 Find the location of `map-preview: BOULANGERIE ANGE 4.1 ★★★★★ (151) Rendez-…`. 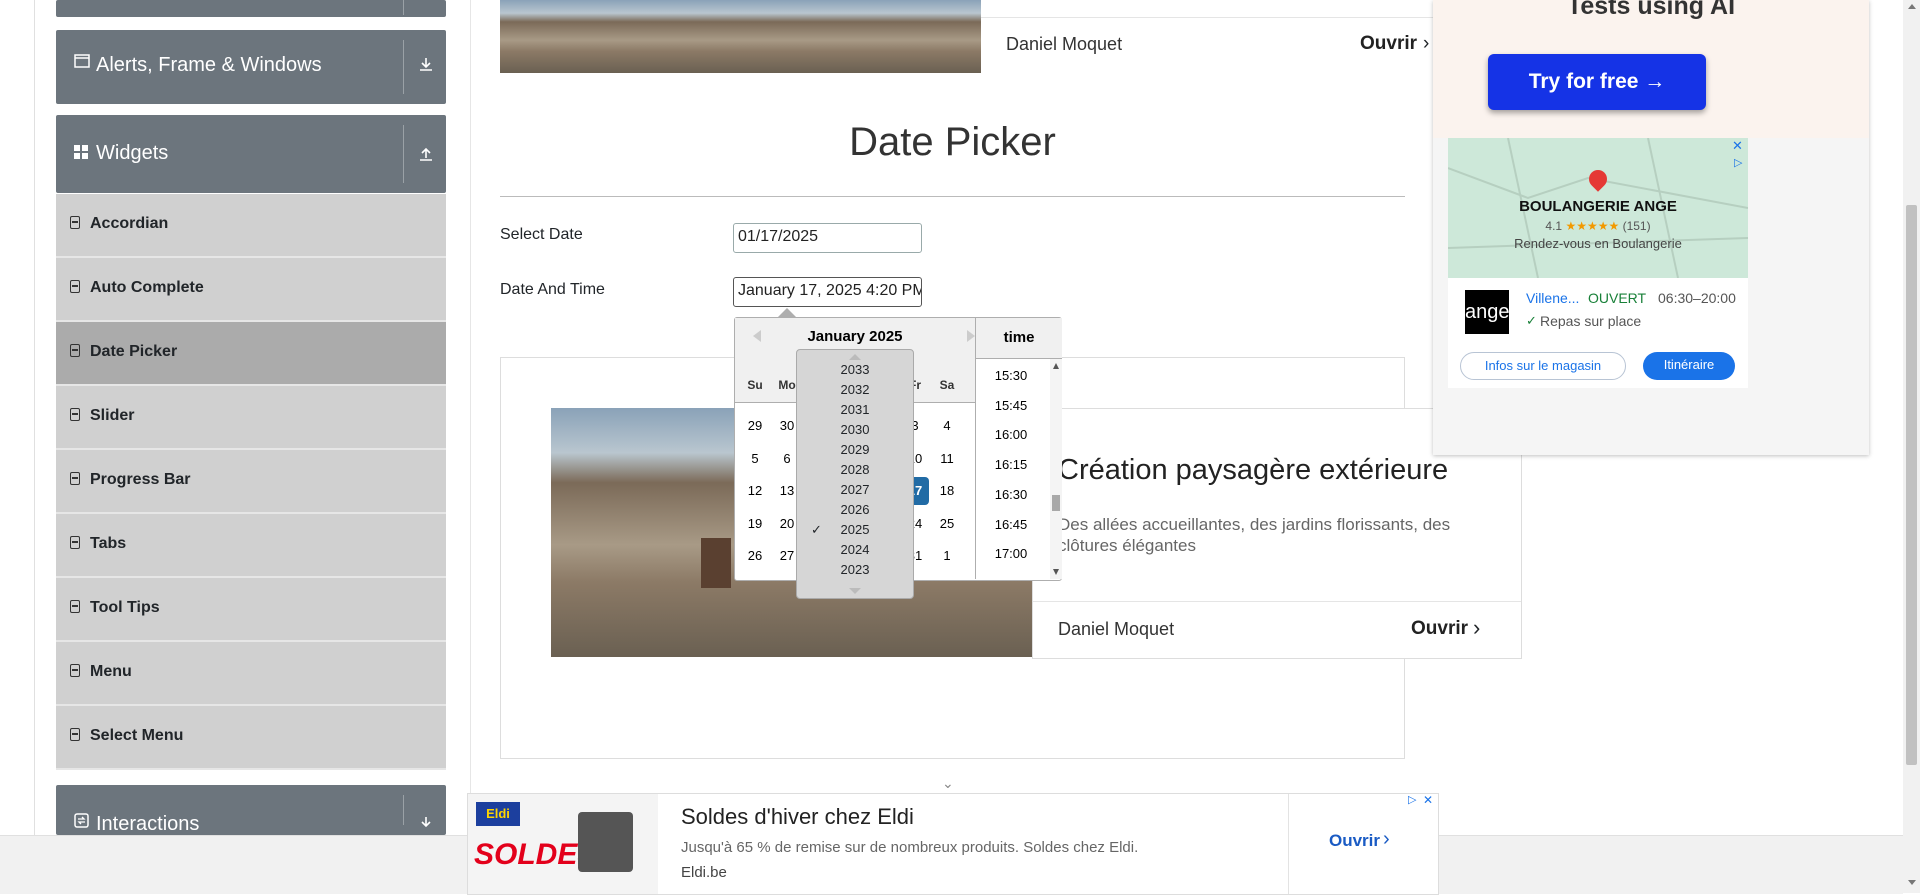

map-preview: BOULANGERIE ANGE 4.1 ★★★★★ (151) Rendez-… is located at coordinates (1598, 208).